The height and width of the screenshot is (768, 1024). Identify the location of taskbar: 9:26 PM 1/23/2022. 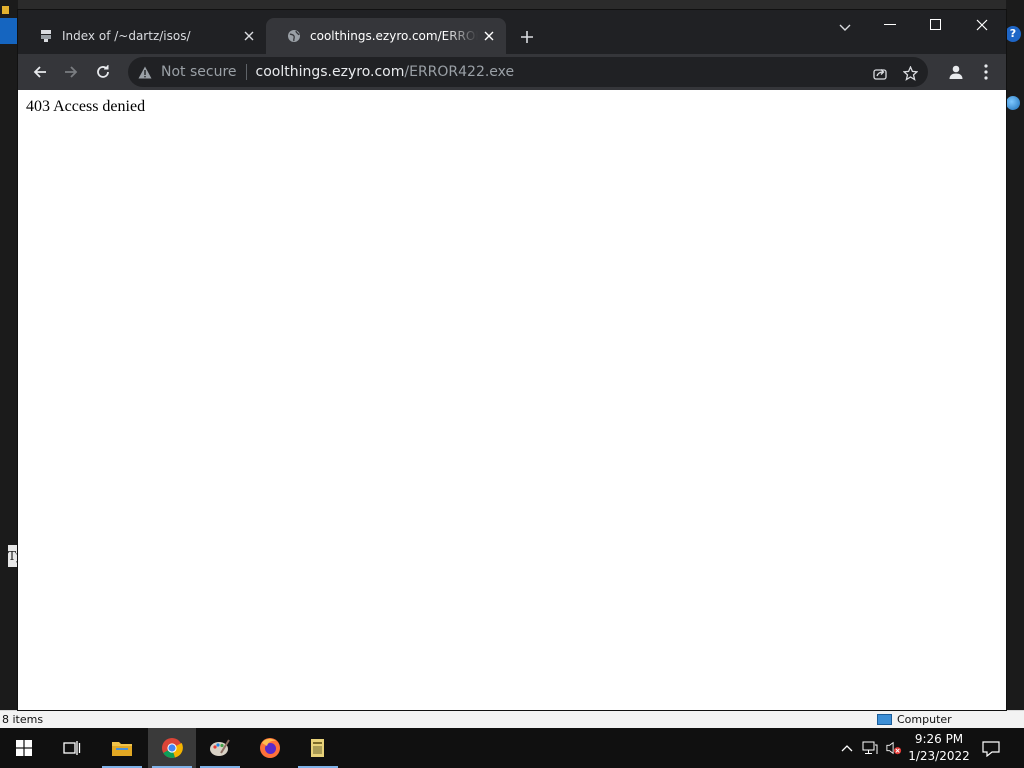
(512, 748).